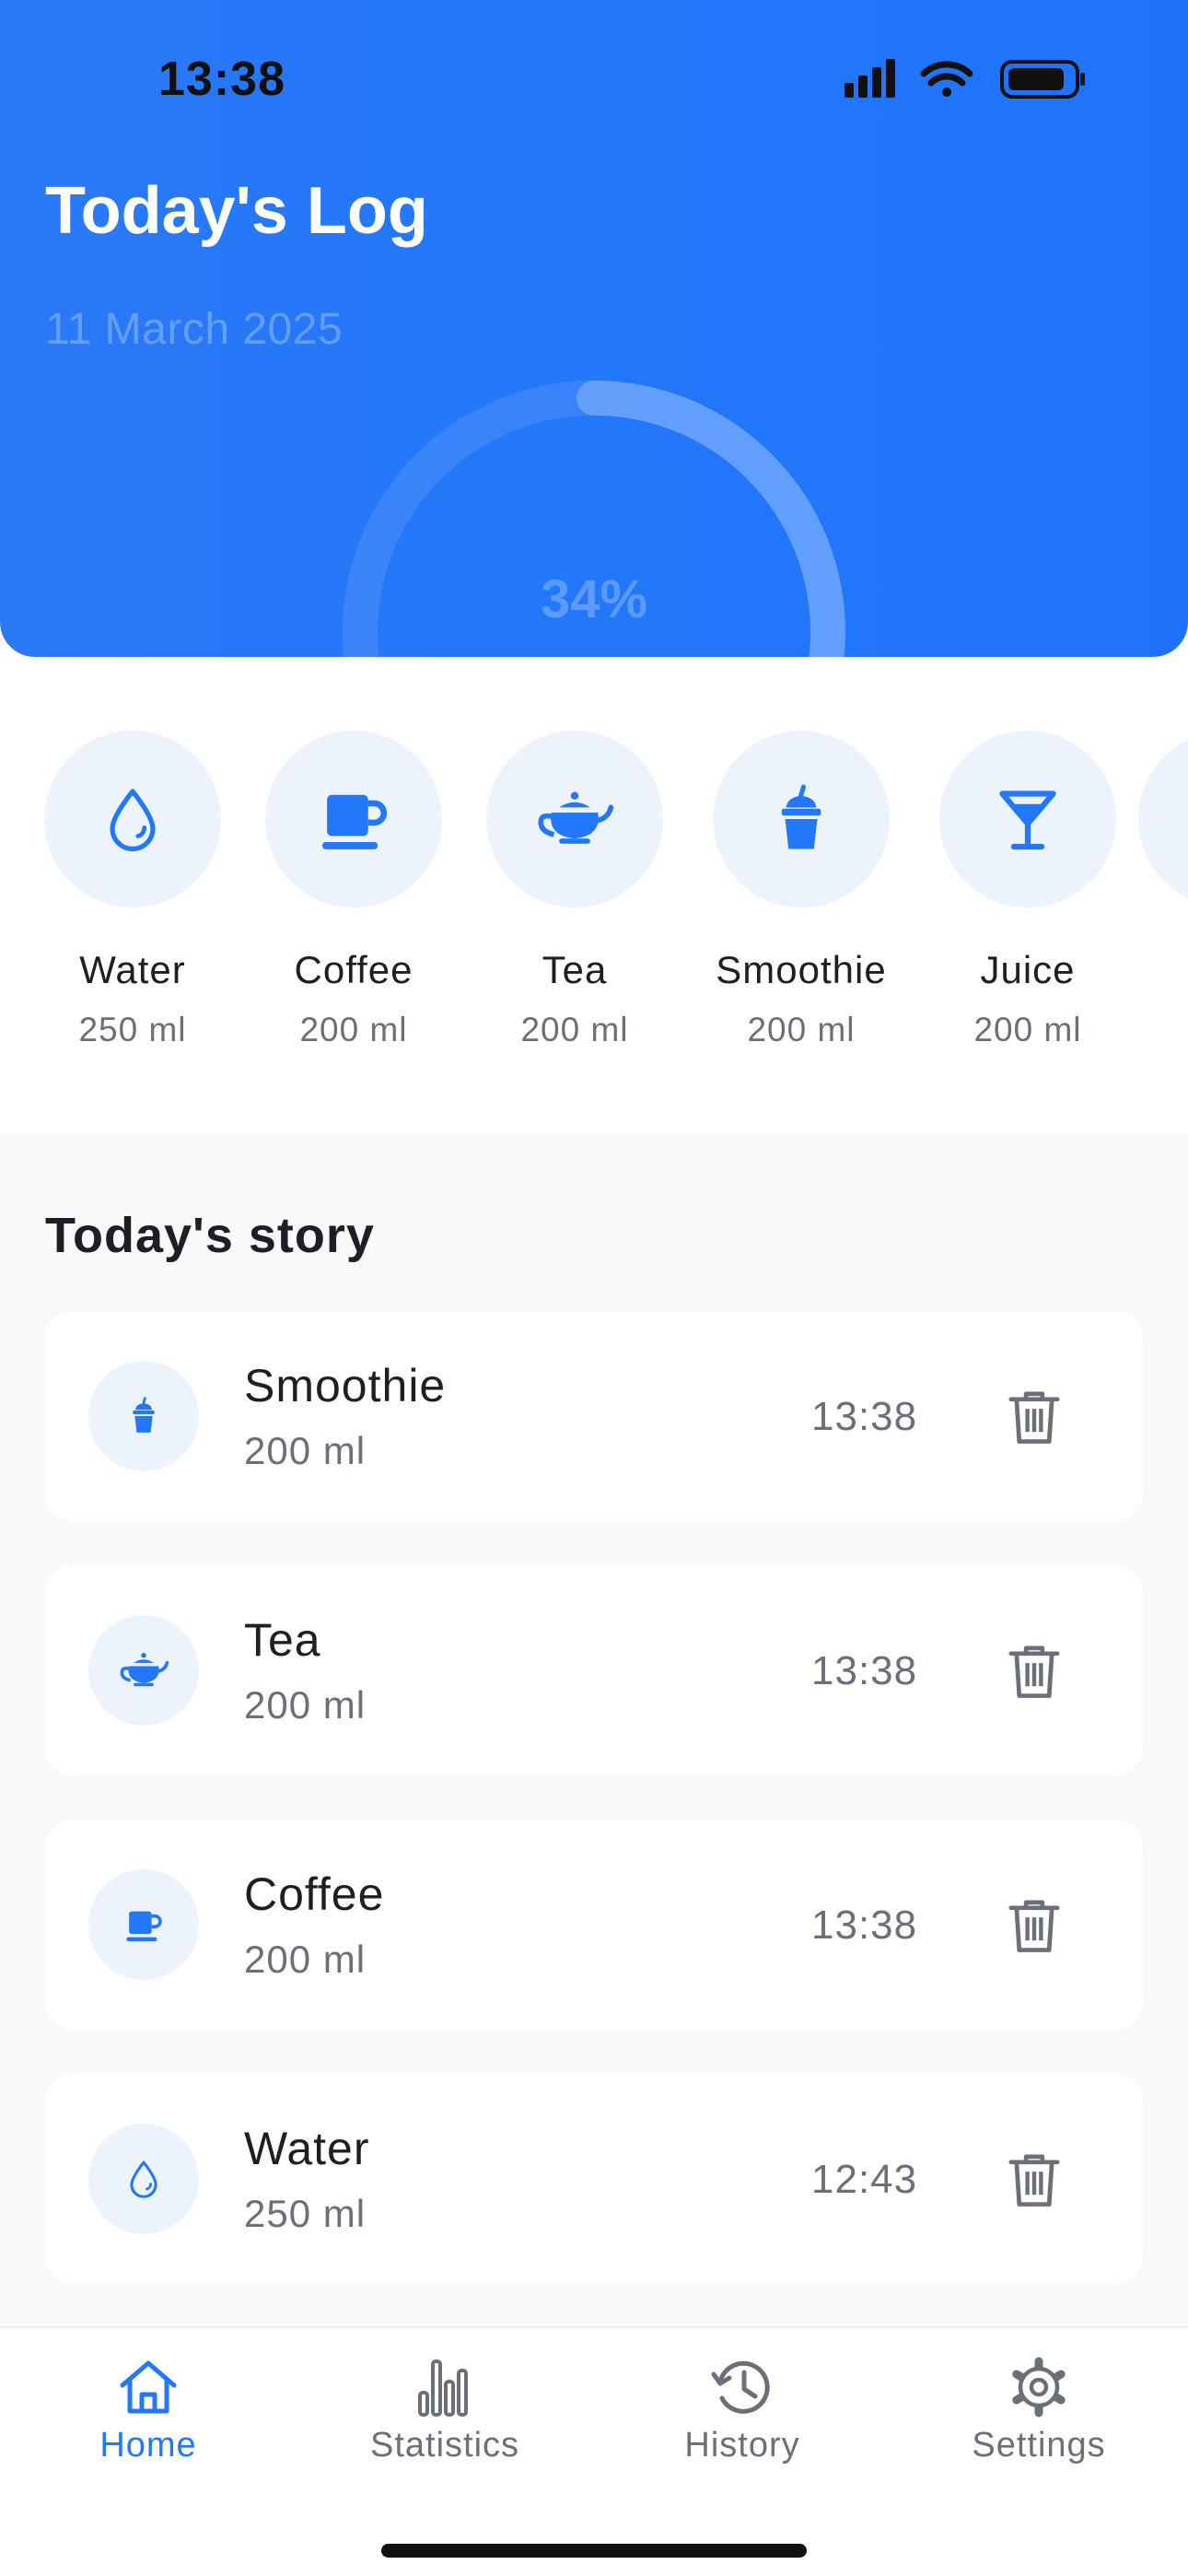 Image resolution: width=1188 pixels, height=2576 pixels. I want to click on entry-name: Water, so click(307, 2148).